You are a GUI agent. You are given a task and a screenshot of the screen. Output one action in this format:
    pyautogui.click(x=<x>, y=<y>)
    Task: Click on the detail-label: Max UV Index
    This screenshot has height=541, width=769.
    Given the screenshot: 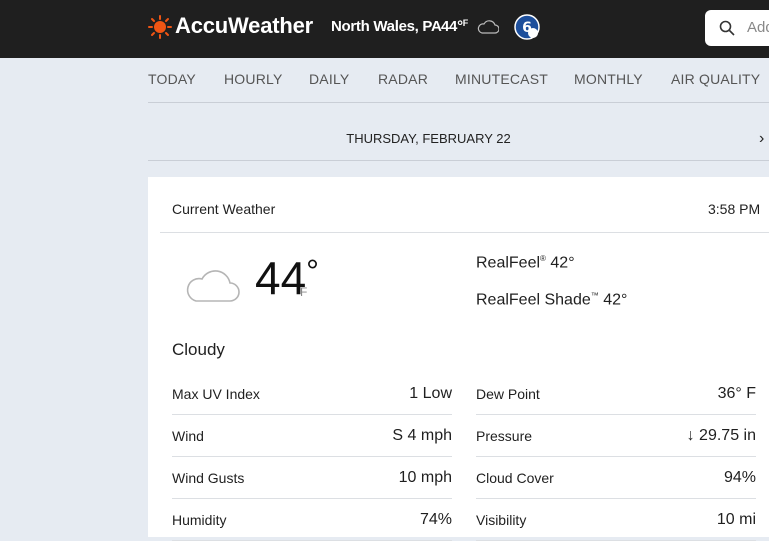 What is the action you would take?
    pyautogui.click(x=216, y=394)
    